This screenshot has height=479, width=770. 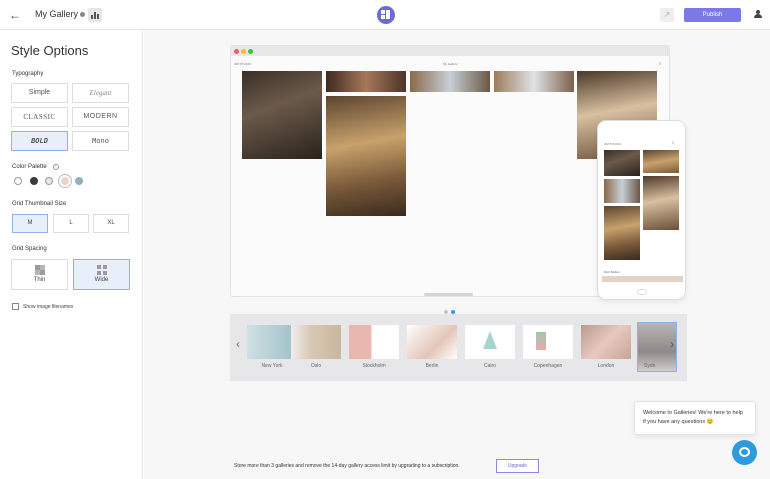 What do you see at coordinates (83, 15) in the screenshot?
I see `status-dot-icon` at bounding box center [83, 15].